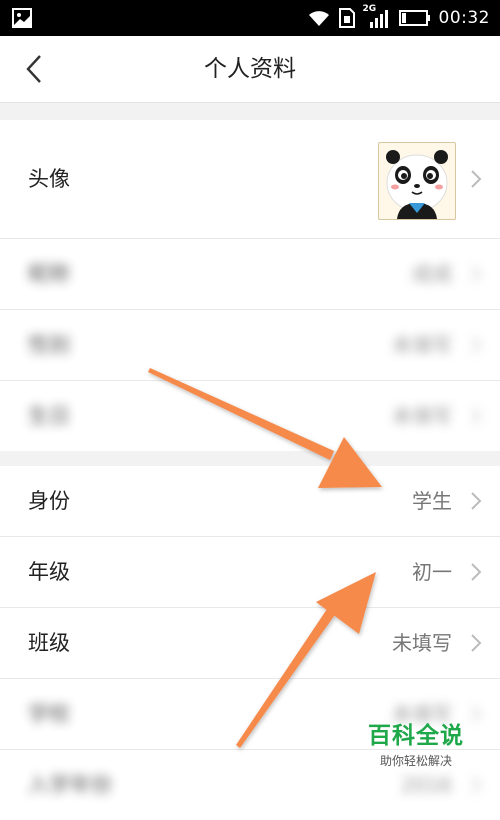 This screenshot has width=500, height=820. What do you see at coordinates (422, 345) in the screenshot?
I see `gender-value: 未填写` at bounding box center [422, 345].